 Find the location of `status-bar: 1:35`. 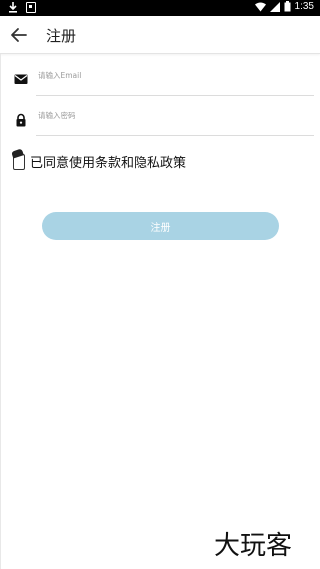

status-bar: 1:35 is located at coordinates (160, 8).